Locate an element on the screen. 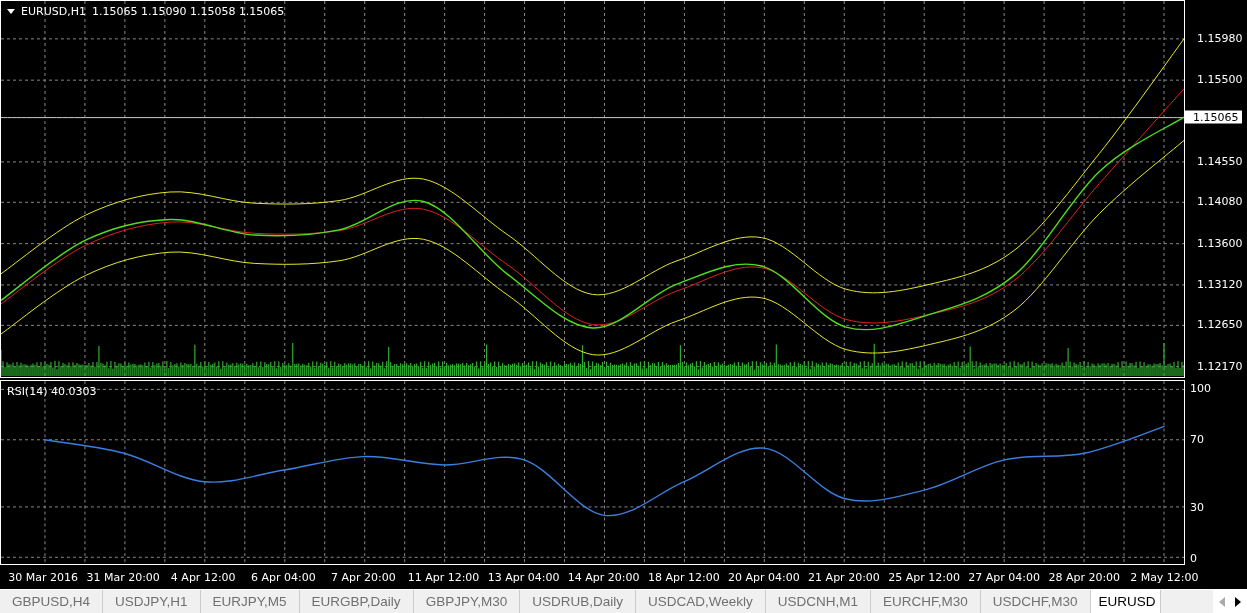 The height and width of the screenshot is (613, 1247). price-axis-label: 1.12170 is located at coordinates (1220, 366).